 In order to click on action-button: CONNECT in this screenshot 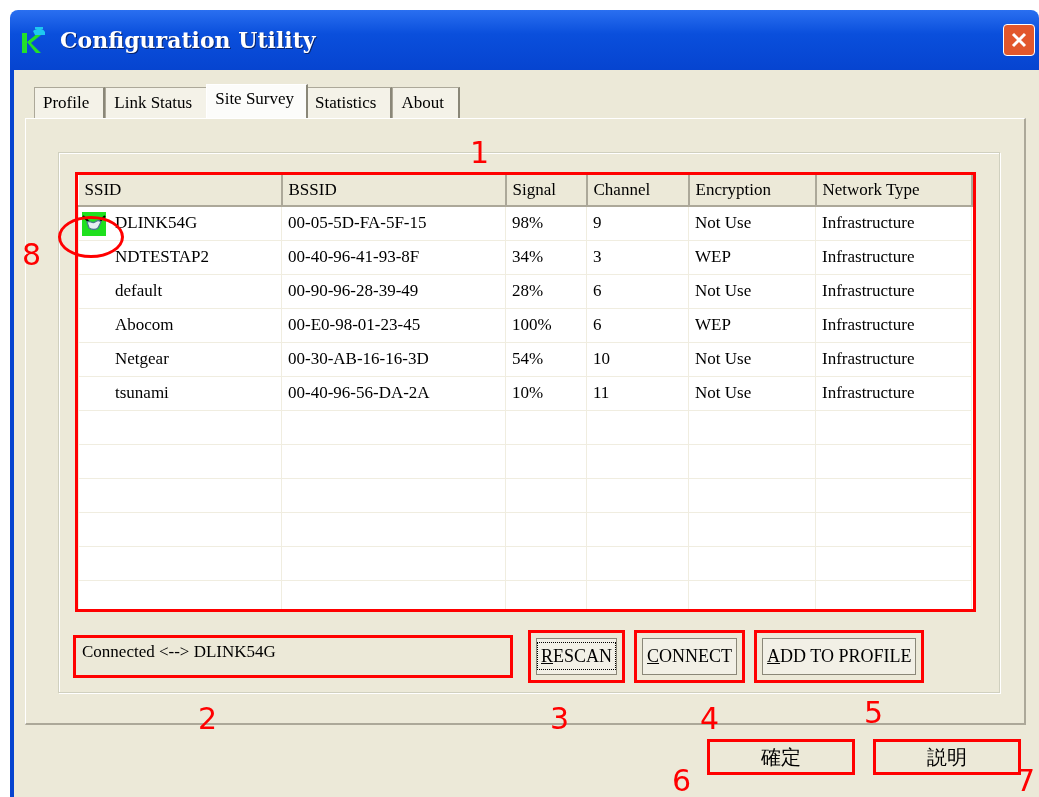, I will do `click(690, 656)`.